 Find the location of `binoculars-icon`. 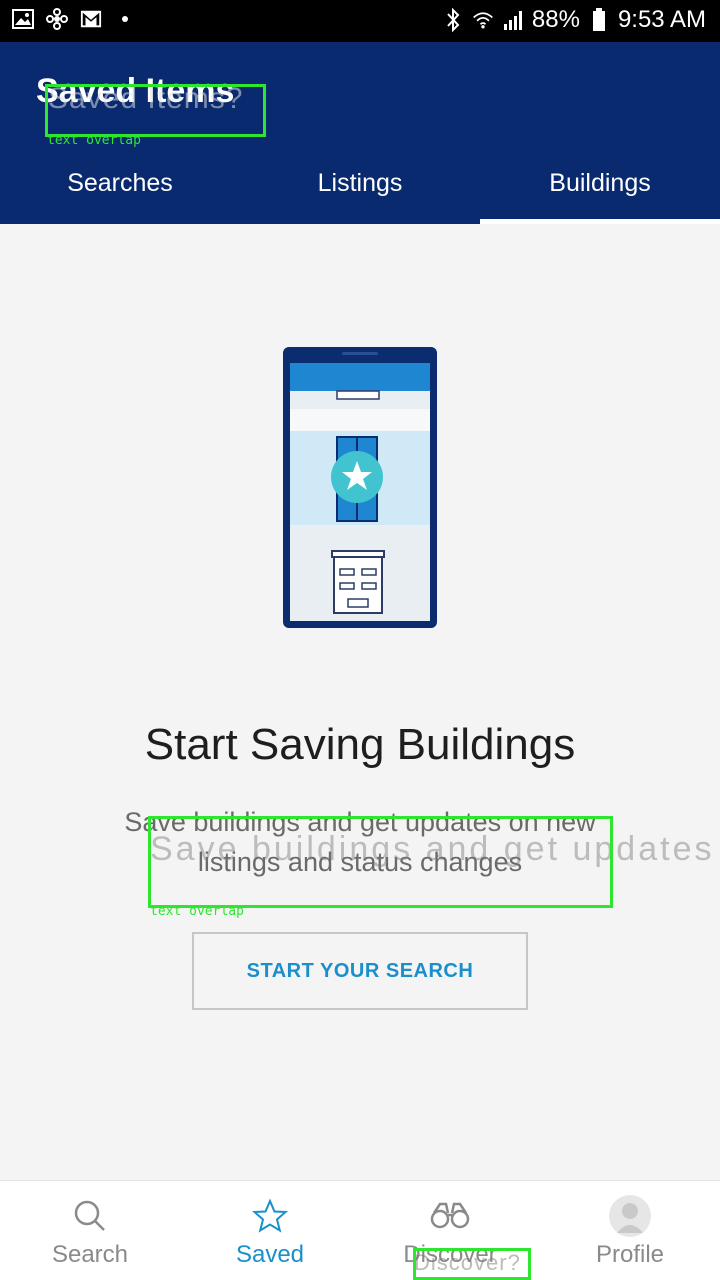

binoculars-icon is located at coordinates (450, 1216).